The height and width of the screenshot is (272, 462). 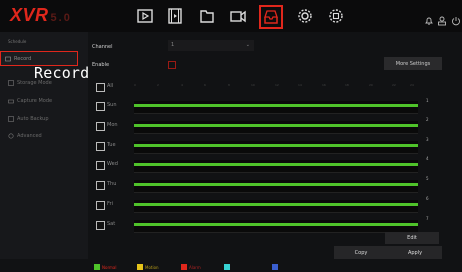 I want to click on legend-item-motion: Motion, so click(x=148, y=267).